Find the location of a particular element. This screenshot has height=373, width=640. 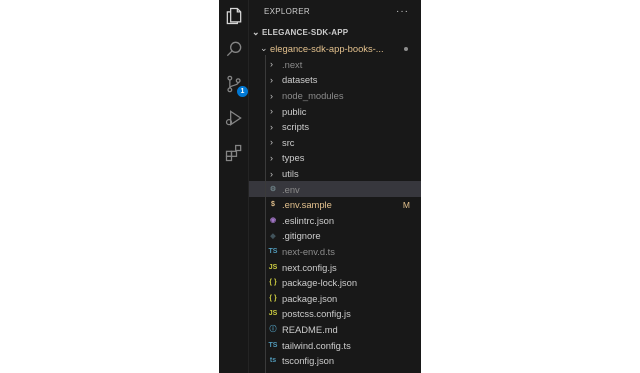

file-name: next.config.js is located at coordinates (309, 267).